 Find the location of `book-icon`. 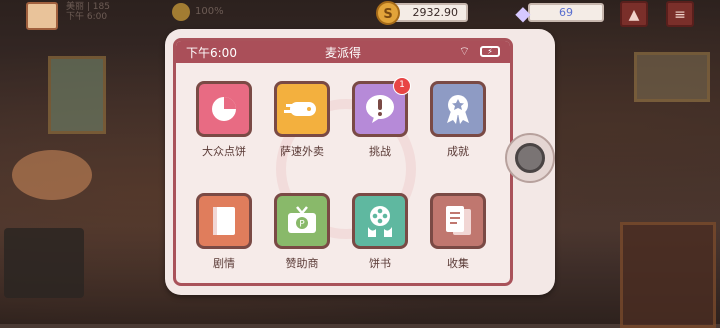

book-icon is located at coordinates (224, 221).